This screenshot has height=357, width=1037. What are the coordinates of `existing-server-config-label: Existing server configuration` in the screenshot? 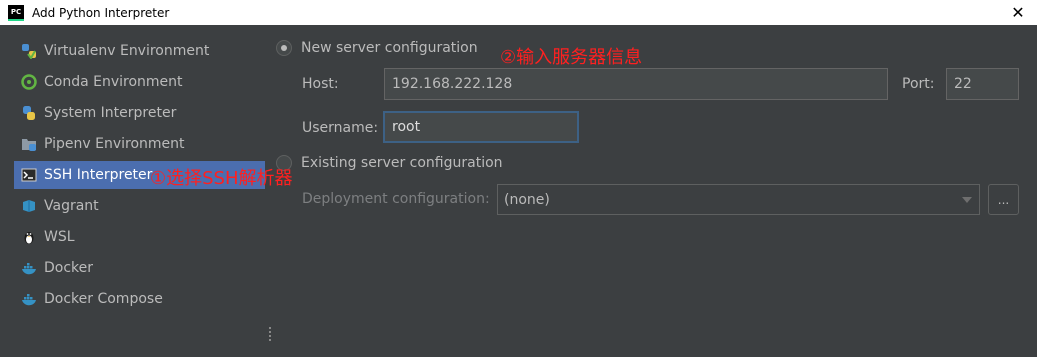 It's located at (402, 163).